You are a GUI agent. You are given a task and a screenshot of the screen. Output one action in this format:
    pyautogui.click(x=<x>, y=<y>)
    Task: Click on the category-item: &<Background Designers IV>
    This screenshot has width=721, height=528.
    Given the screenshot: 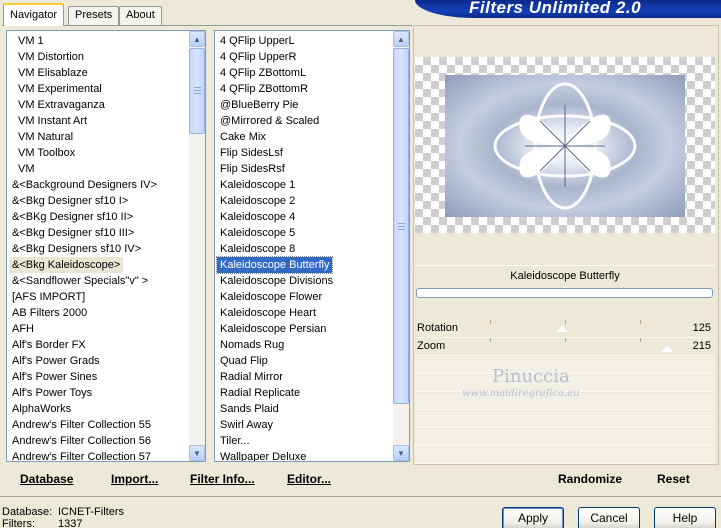 What is the action you would take?
    pyautogui.click(x=84, y=185)
    